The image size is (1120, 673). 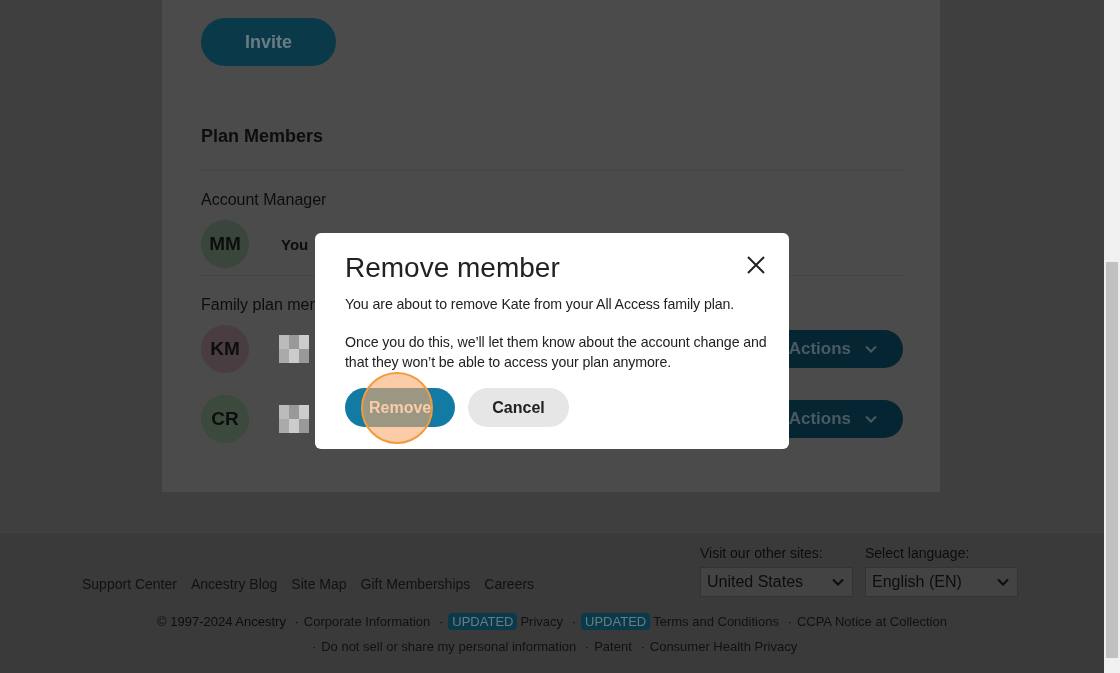 I want to click on close-icon, so click(x=756, y=265).